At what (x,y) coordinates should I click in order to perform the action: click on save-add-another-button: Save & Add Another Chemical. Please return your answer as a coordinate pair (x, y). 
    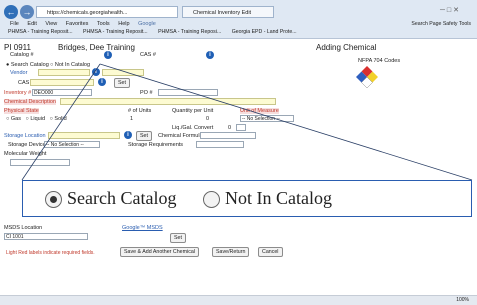
    Looking at the image, I should click on (159, 252).